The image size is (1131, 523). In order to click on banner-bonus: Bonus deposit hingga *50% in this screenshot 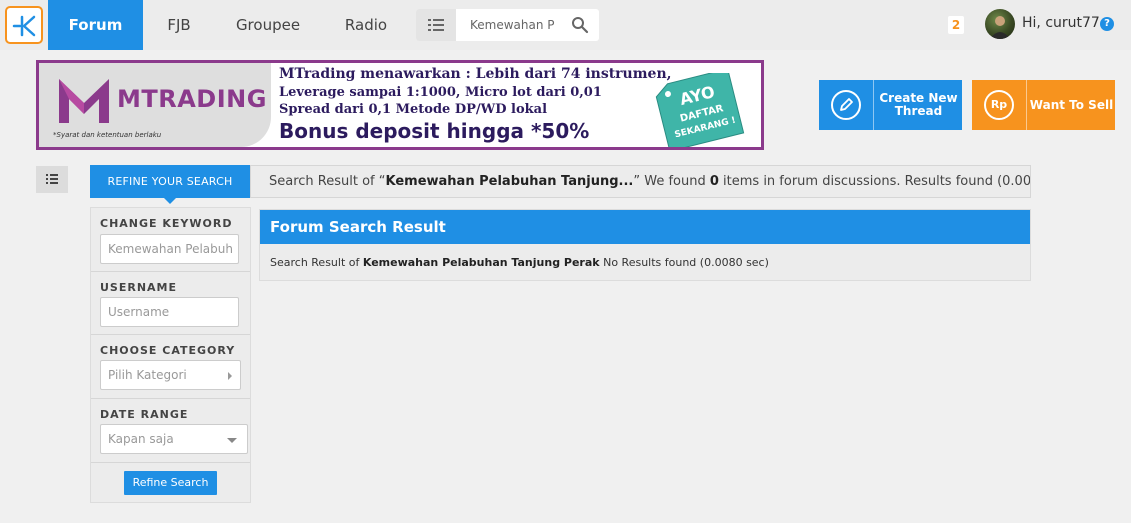, I will do `click(434, 131)`.